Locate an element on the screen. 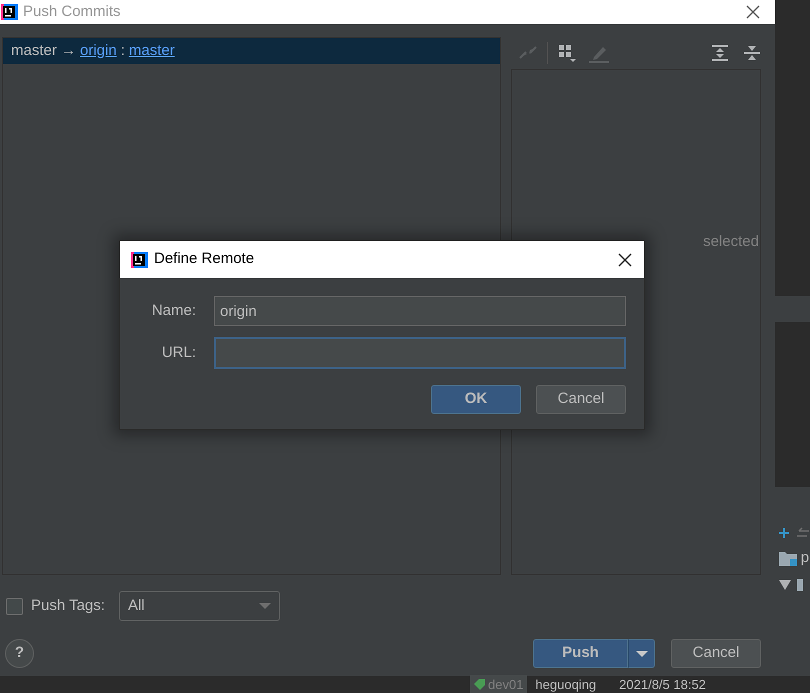 This screenshot has width=810, height=693. date-text: 2021/8/5 18:52 is located at coordinates (662, 684).